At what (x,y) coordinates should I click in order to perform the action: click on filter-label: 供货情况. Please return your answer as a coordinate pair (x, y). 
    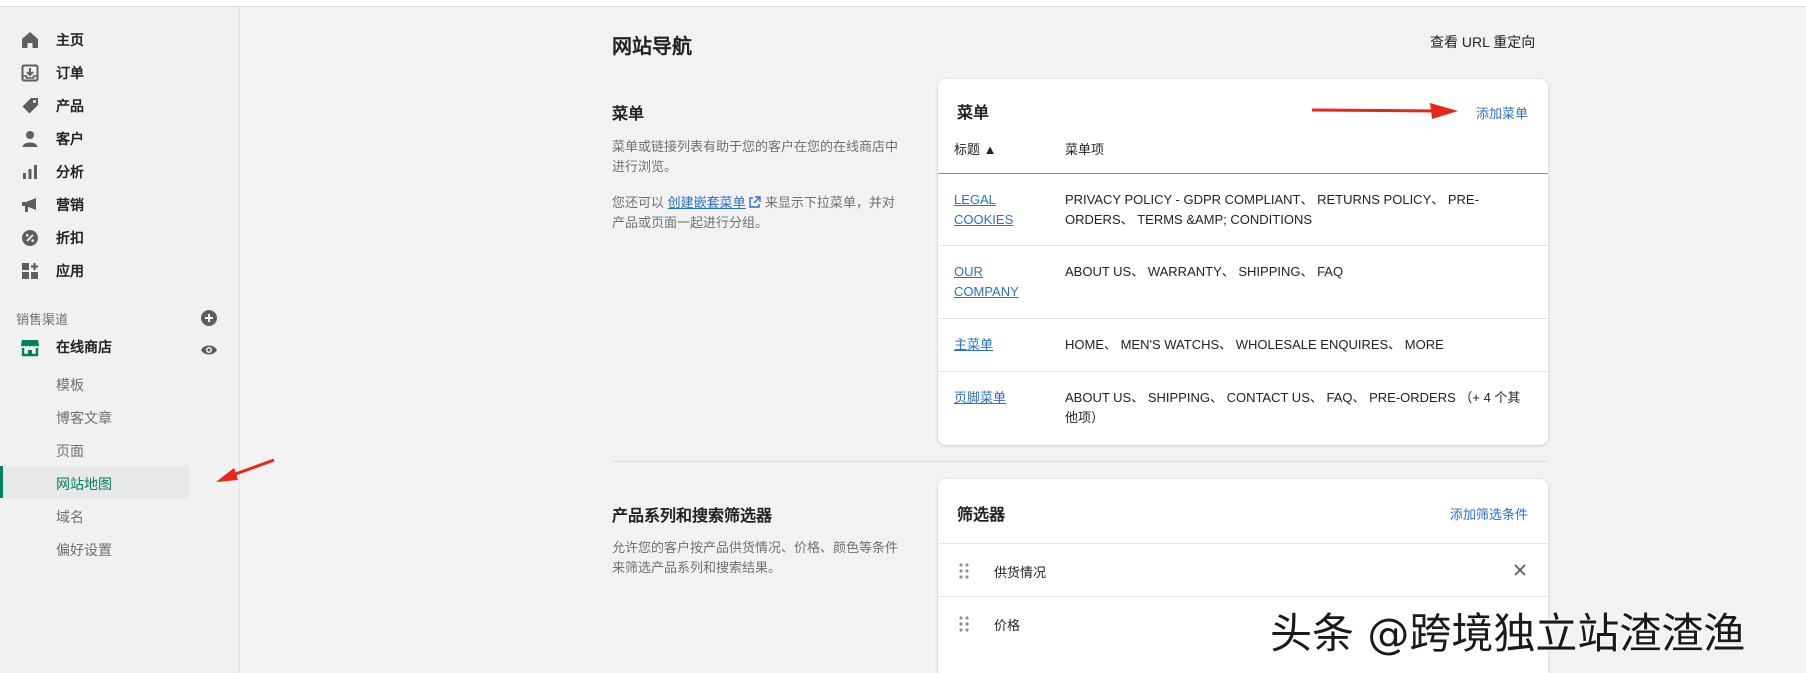
    Looking at the image, I should click on (1020, 572).